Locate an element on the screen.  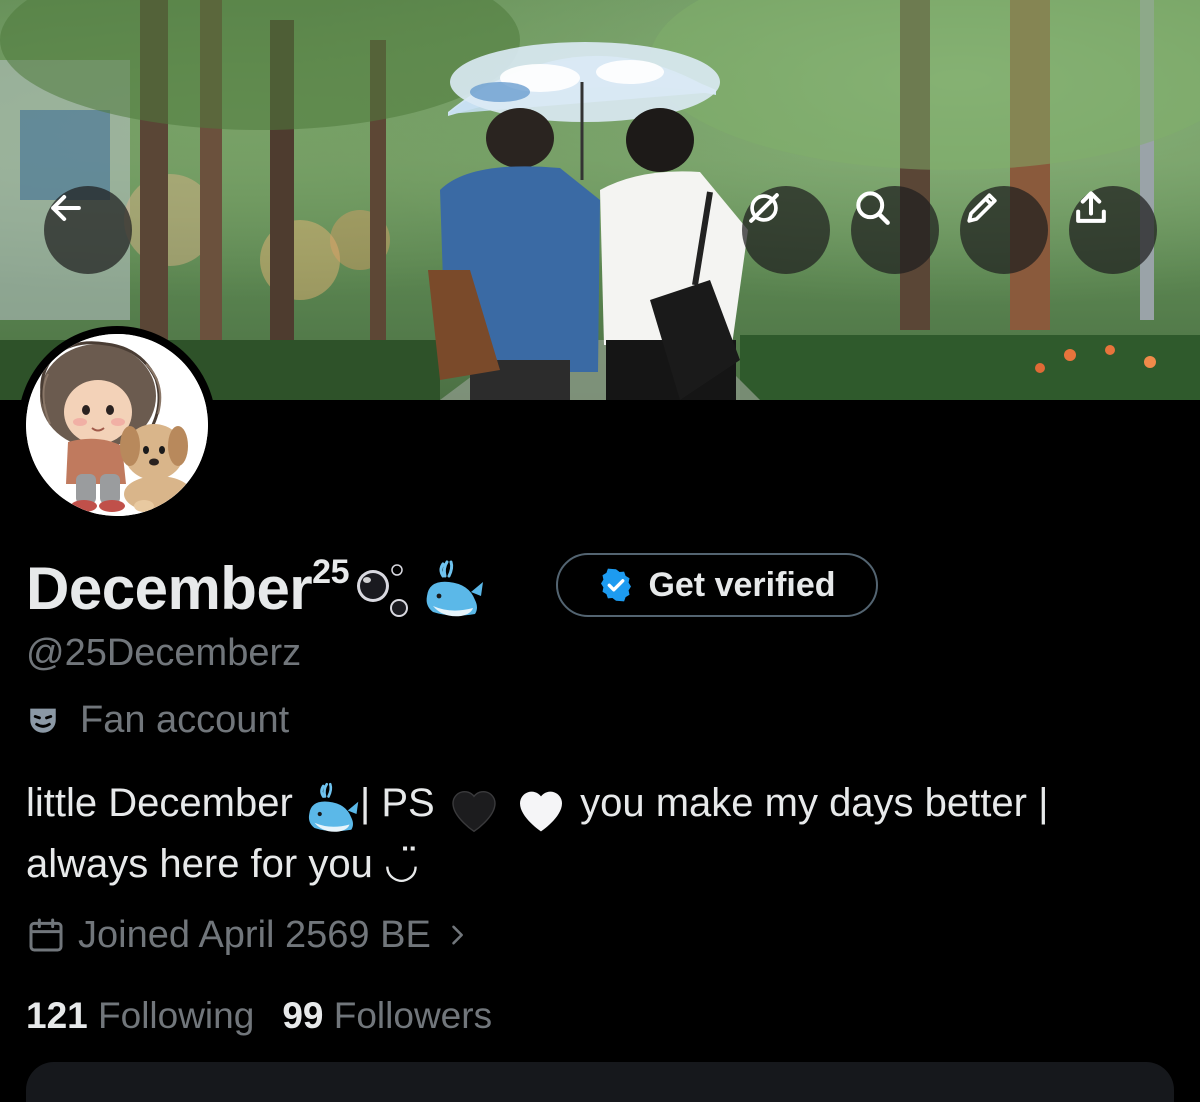
calendar-icon is located at coordinates (46, 935).